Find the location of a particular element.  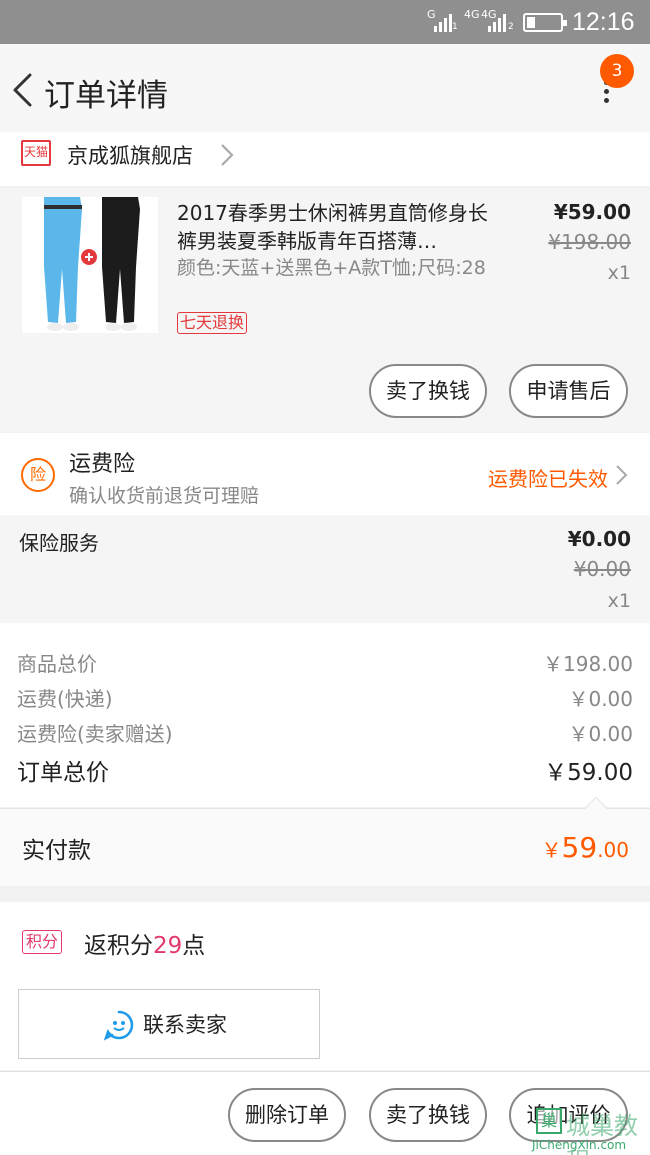

summary-label: 运费险(卖家赠送) is located at coordinates (95, 734).